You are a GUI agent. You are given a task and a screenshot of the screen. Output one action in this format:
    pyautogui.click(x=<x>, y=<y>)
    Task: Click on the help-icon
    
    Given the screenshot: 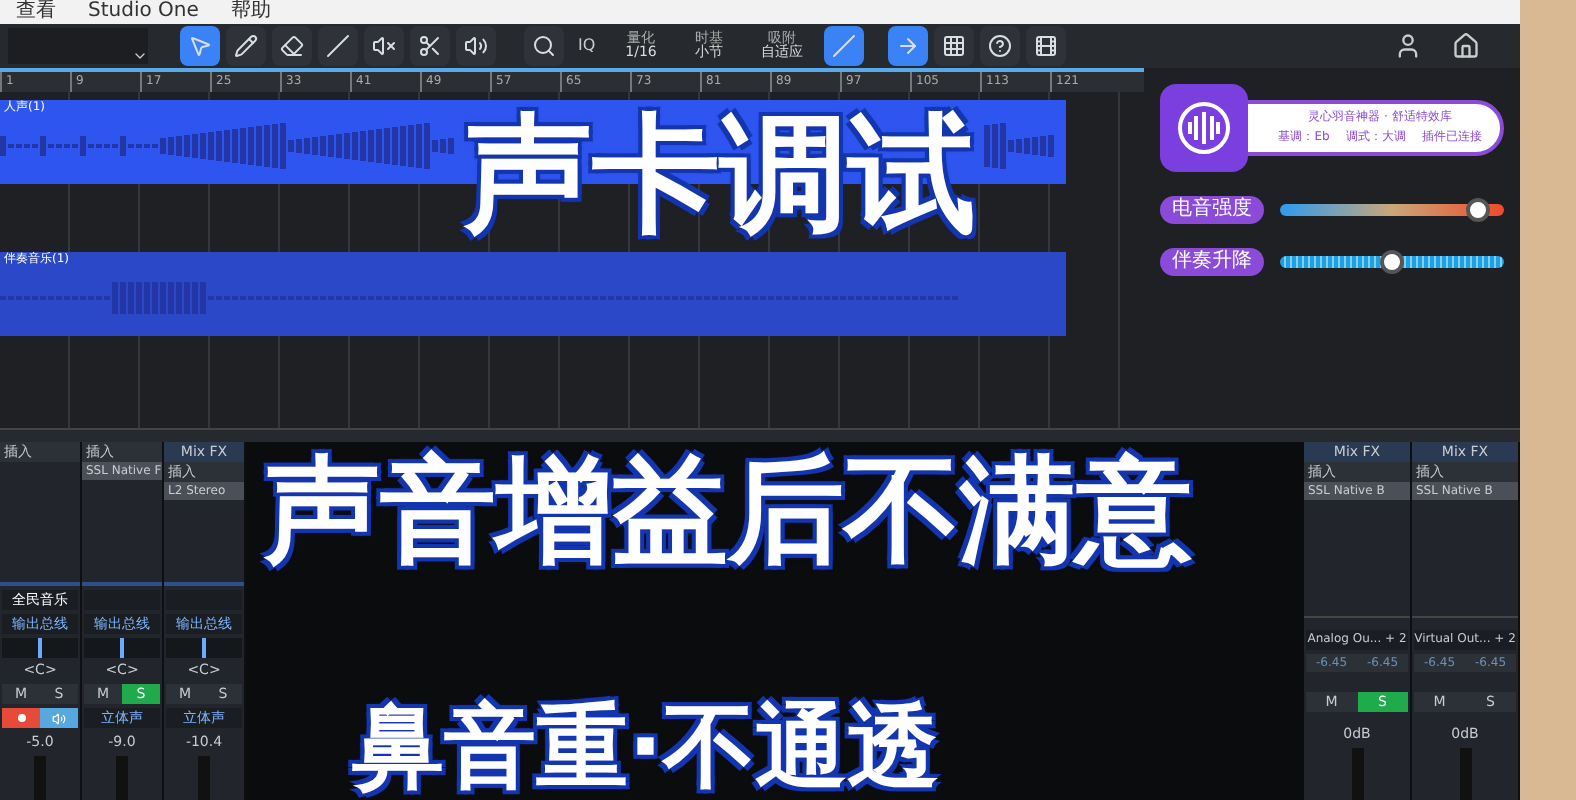 What is the action you would take?
    pyautogui.click(x=1000, y=46)
    